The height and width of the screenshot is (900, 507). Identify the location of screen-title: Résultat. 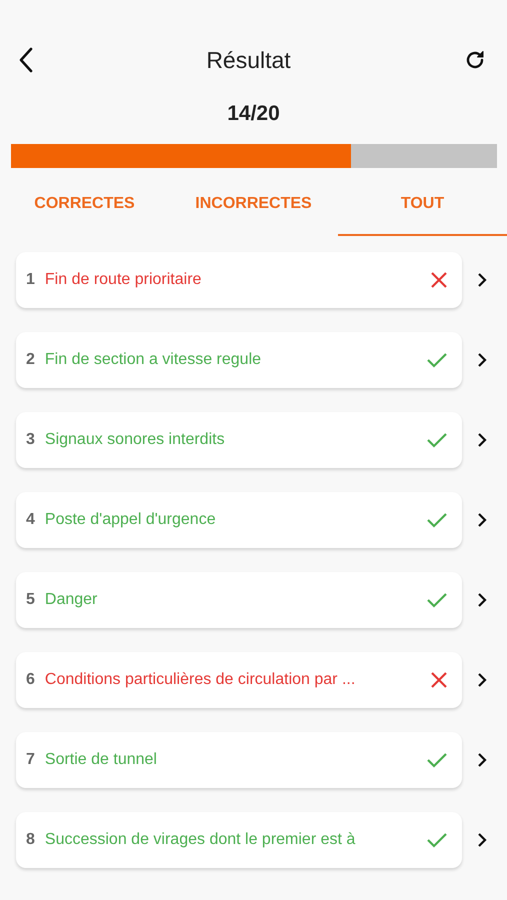
(248, 60).